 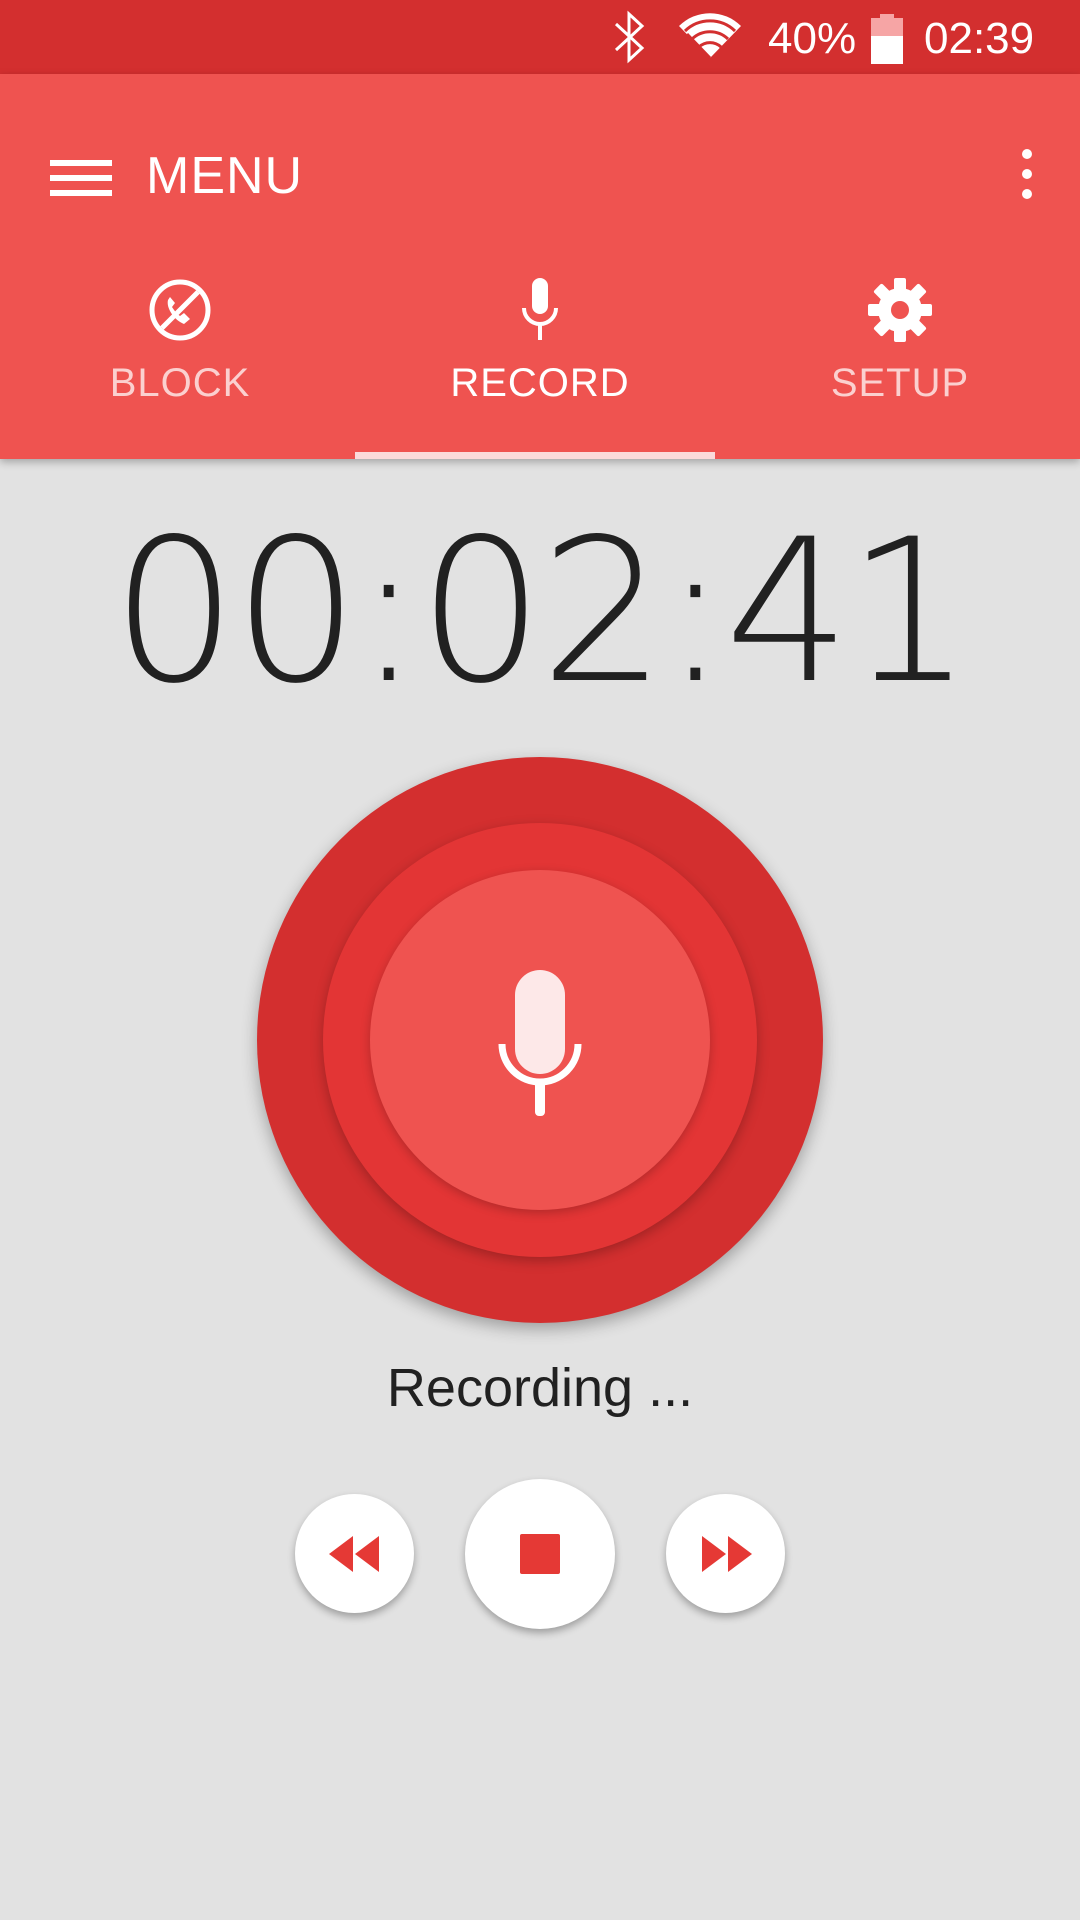 I want to click on tab-label-setup: SETUP, so click(x=900, y=383).